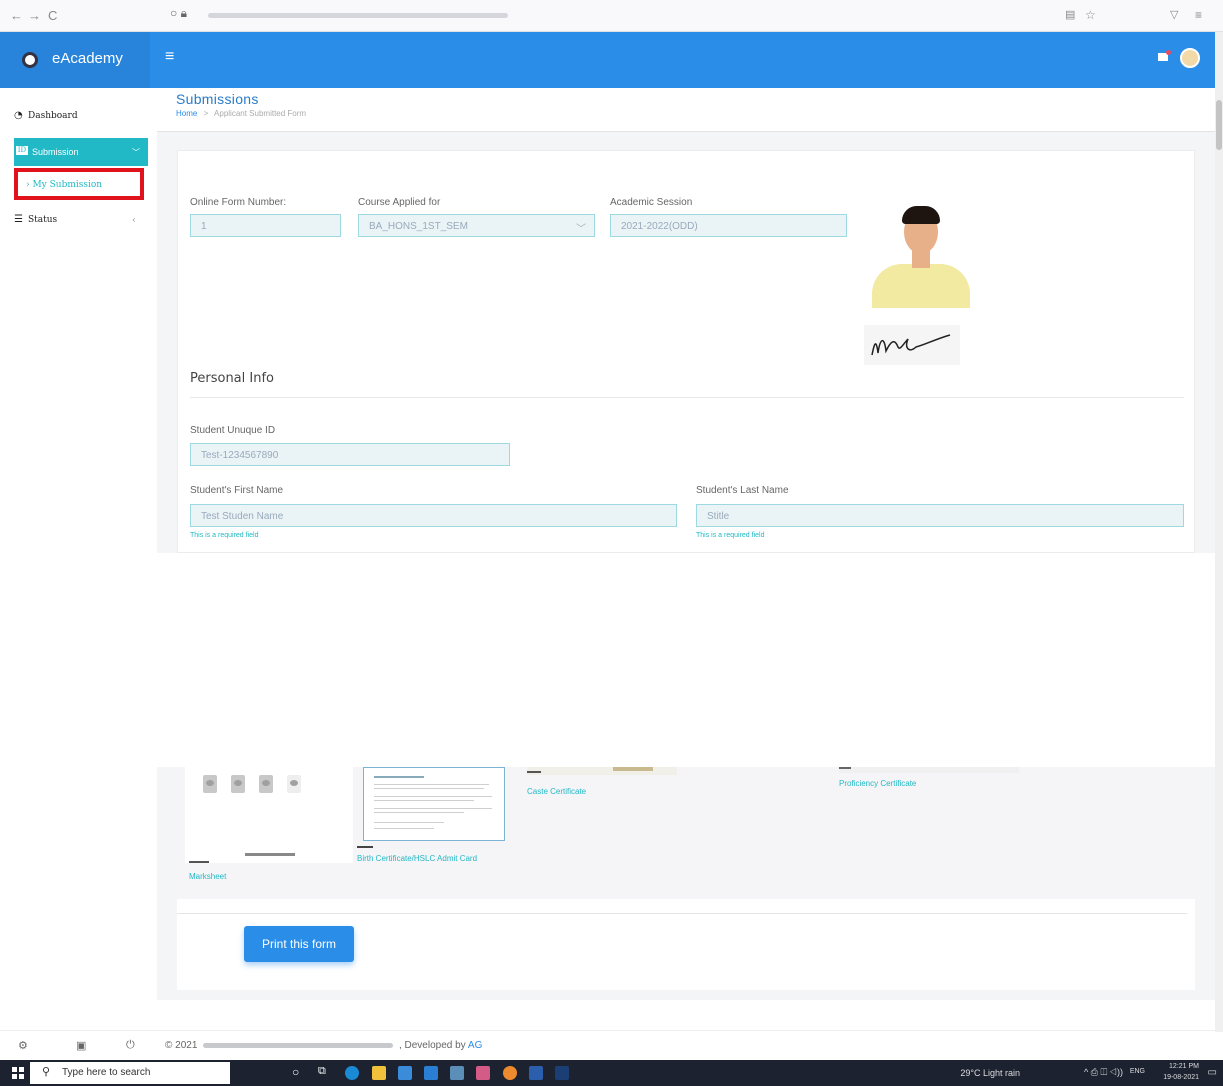  I want to click on unique-id-field: Test-1234567890, so click(350, 454).